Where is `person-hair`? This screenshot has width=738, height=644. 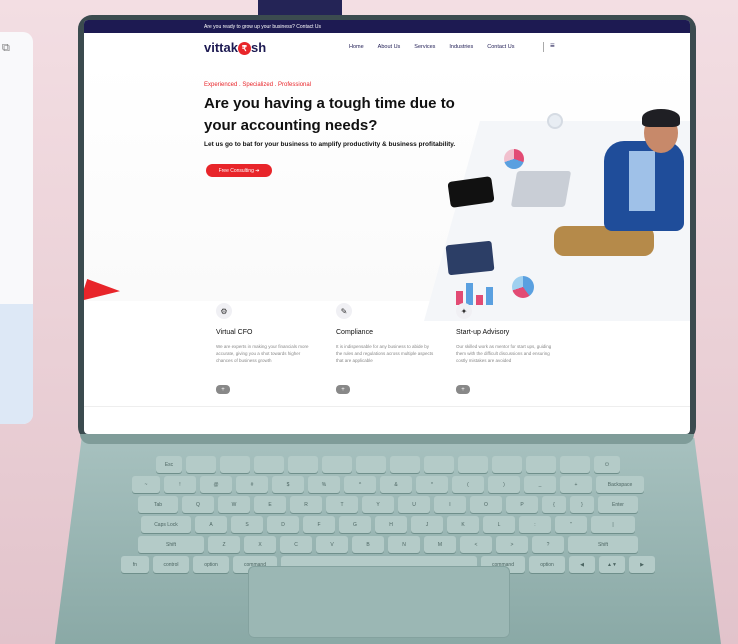
person-hair is located at coordinates (661, 118).